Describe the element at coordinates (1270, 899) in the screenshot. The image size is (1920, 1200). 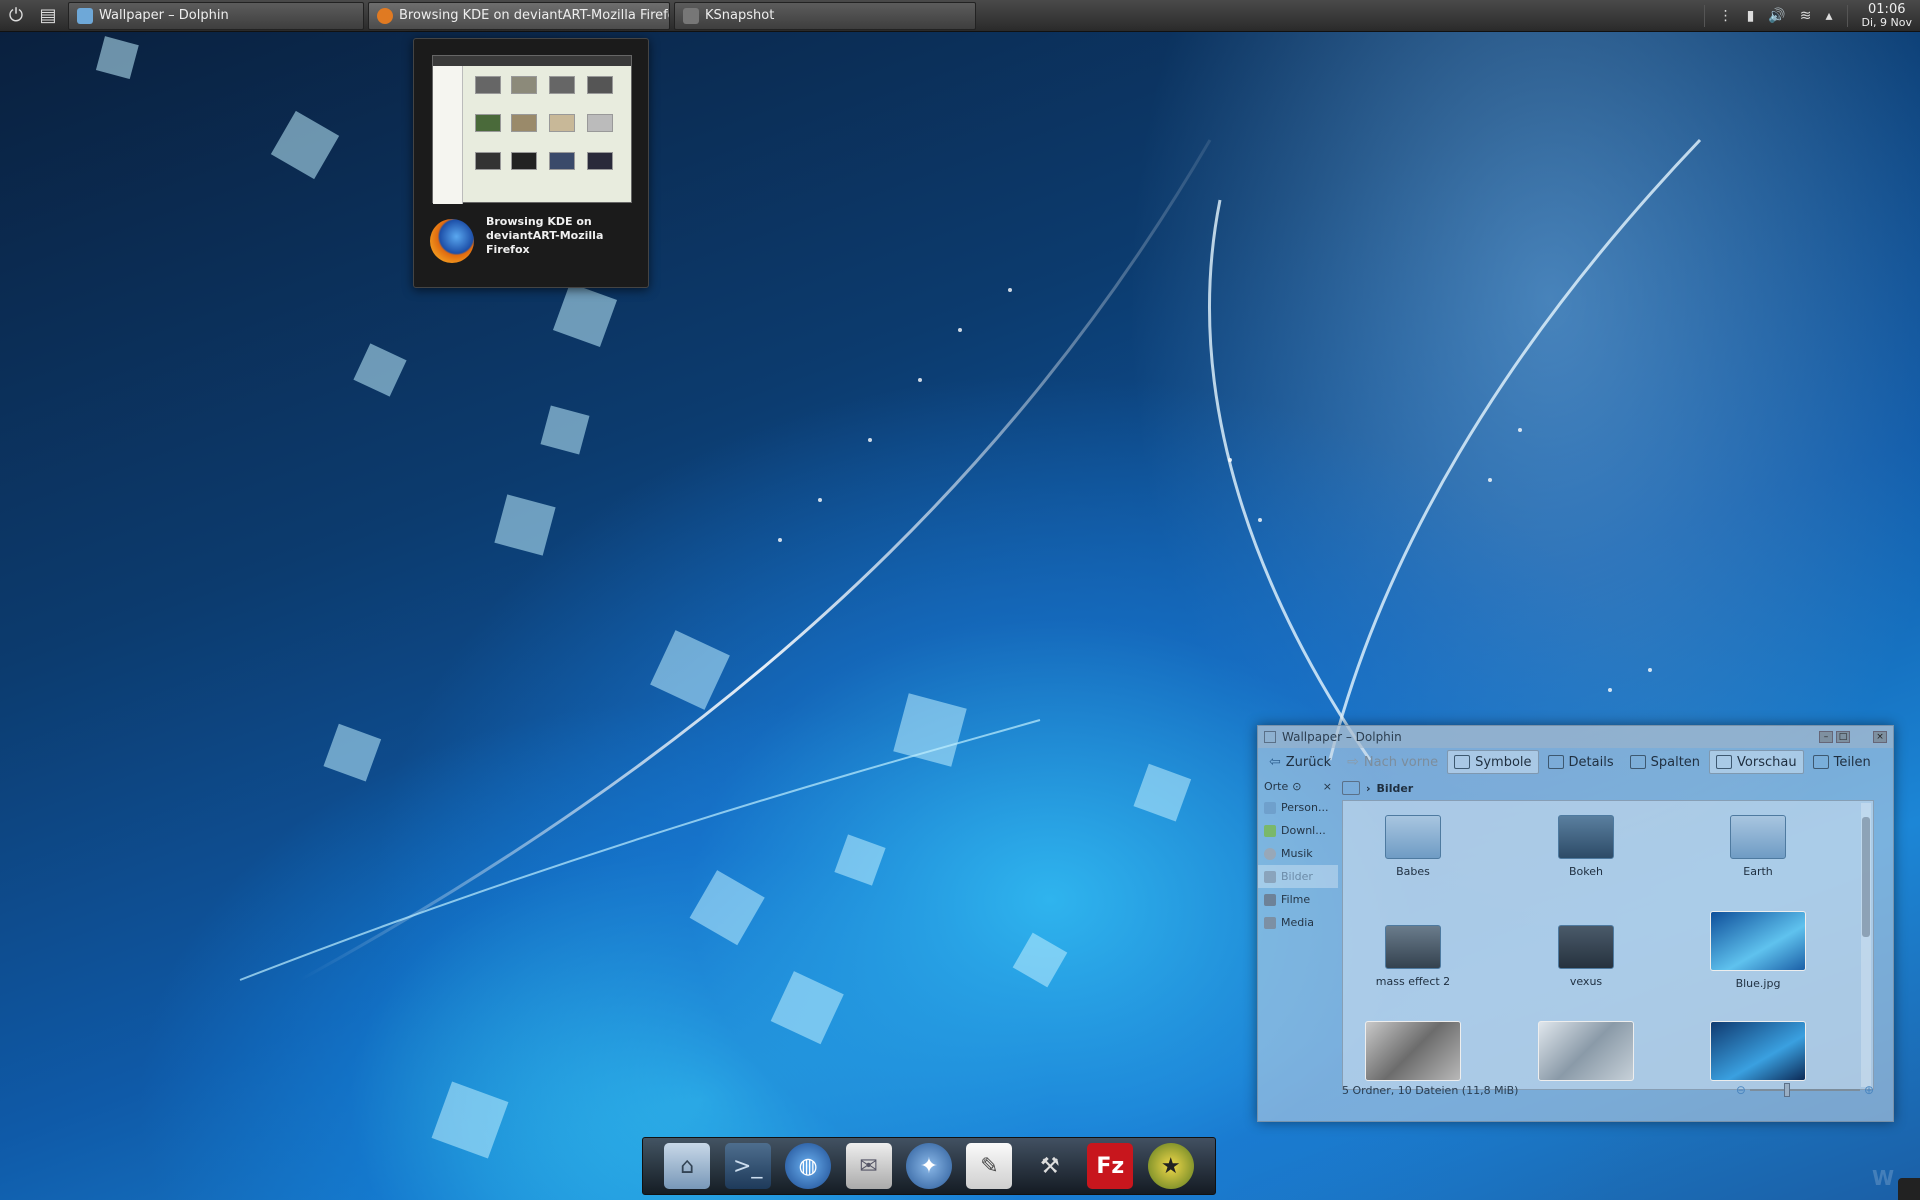
I see `video-icon` at that location.